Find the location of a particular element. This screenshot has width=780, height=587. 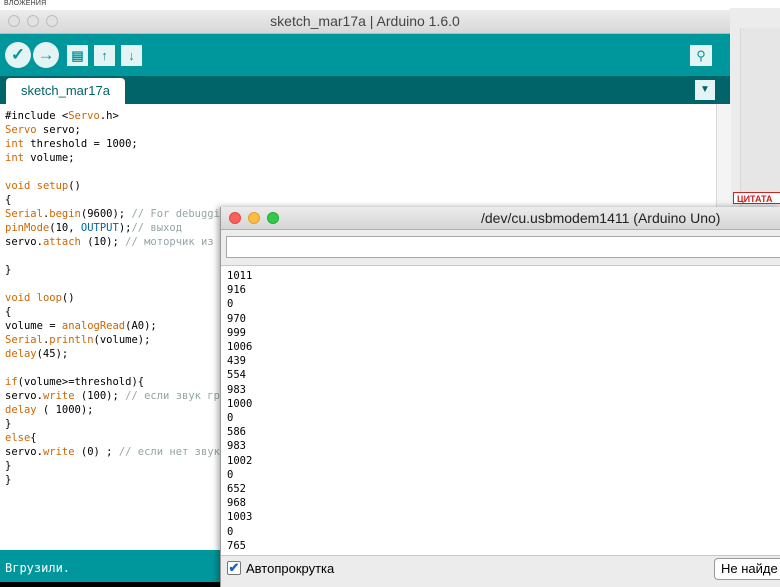

arrow-up-icon: ↑ is located at coordinates (104, 55).